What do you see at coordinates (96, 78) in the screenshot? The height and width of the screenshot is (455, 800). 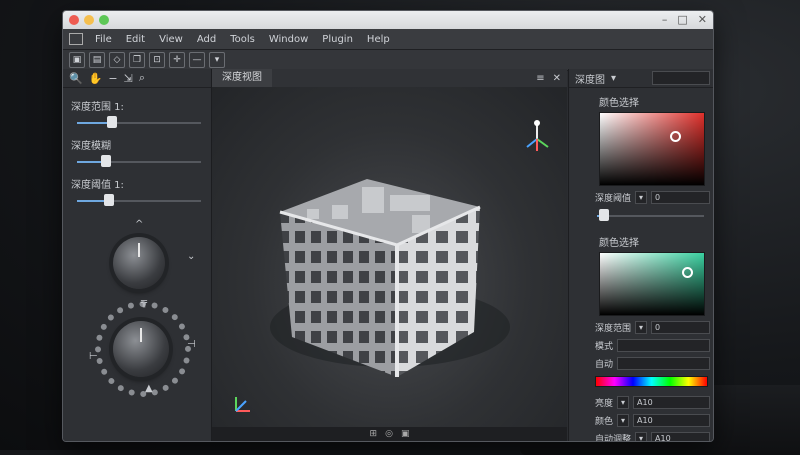 I see `pan-tool-icon: ✋` at bounding box center [96, 78].